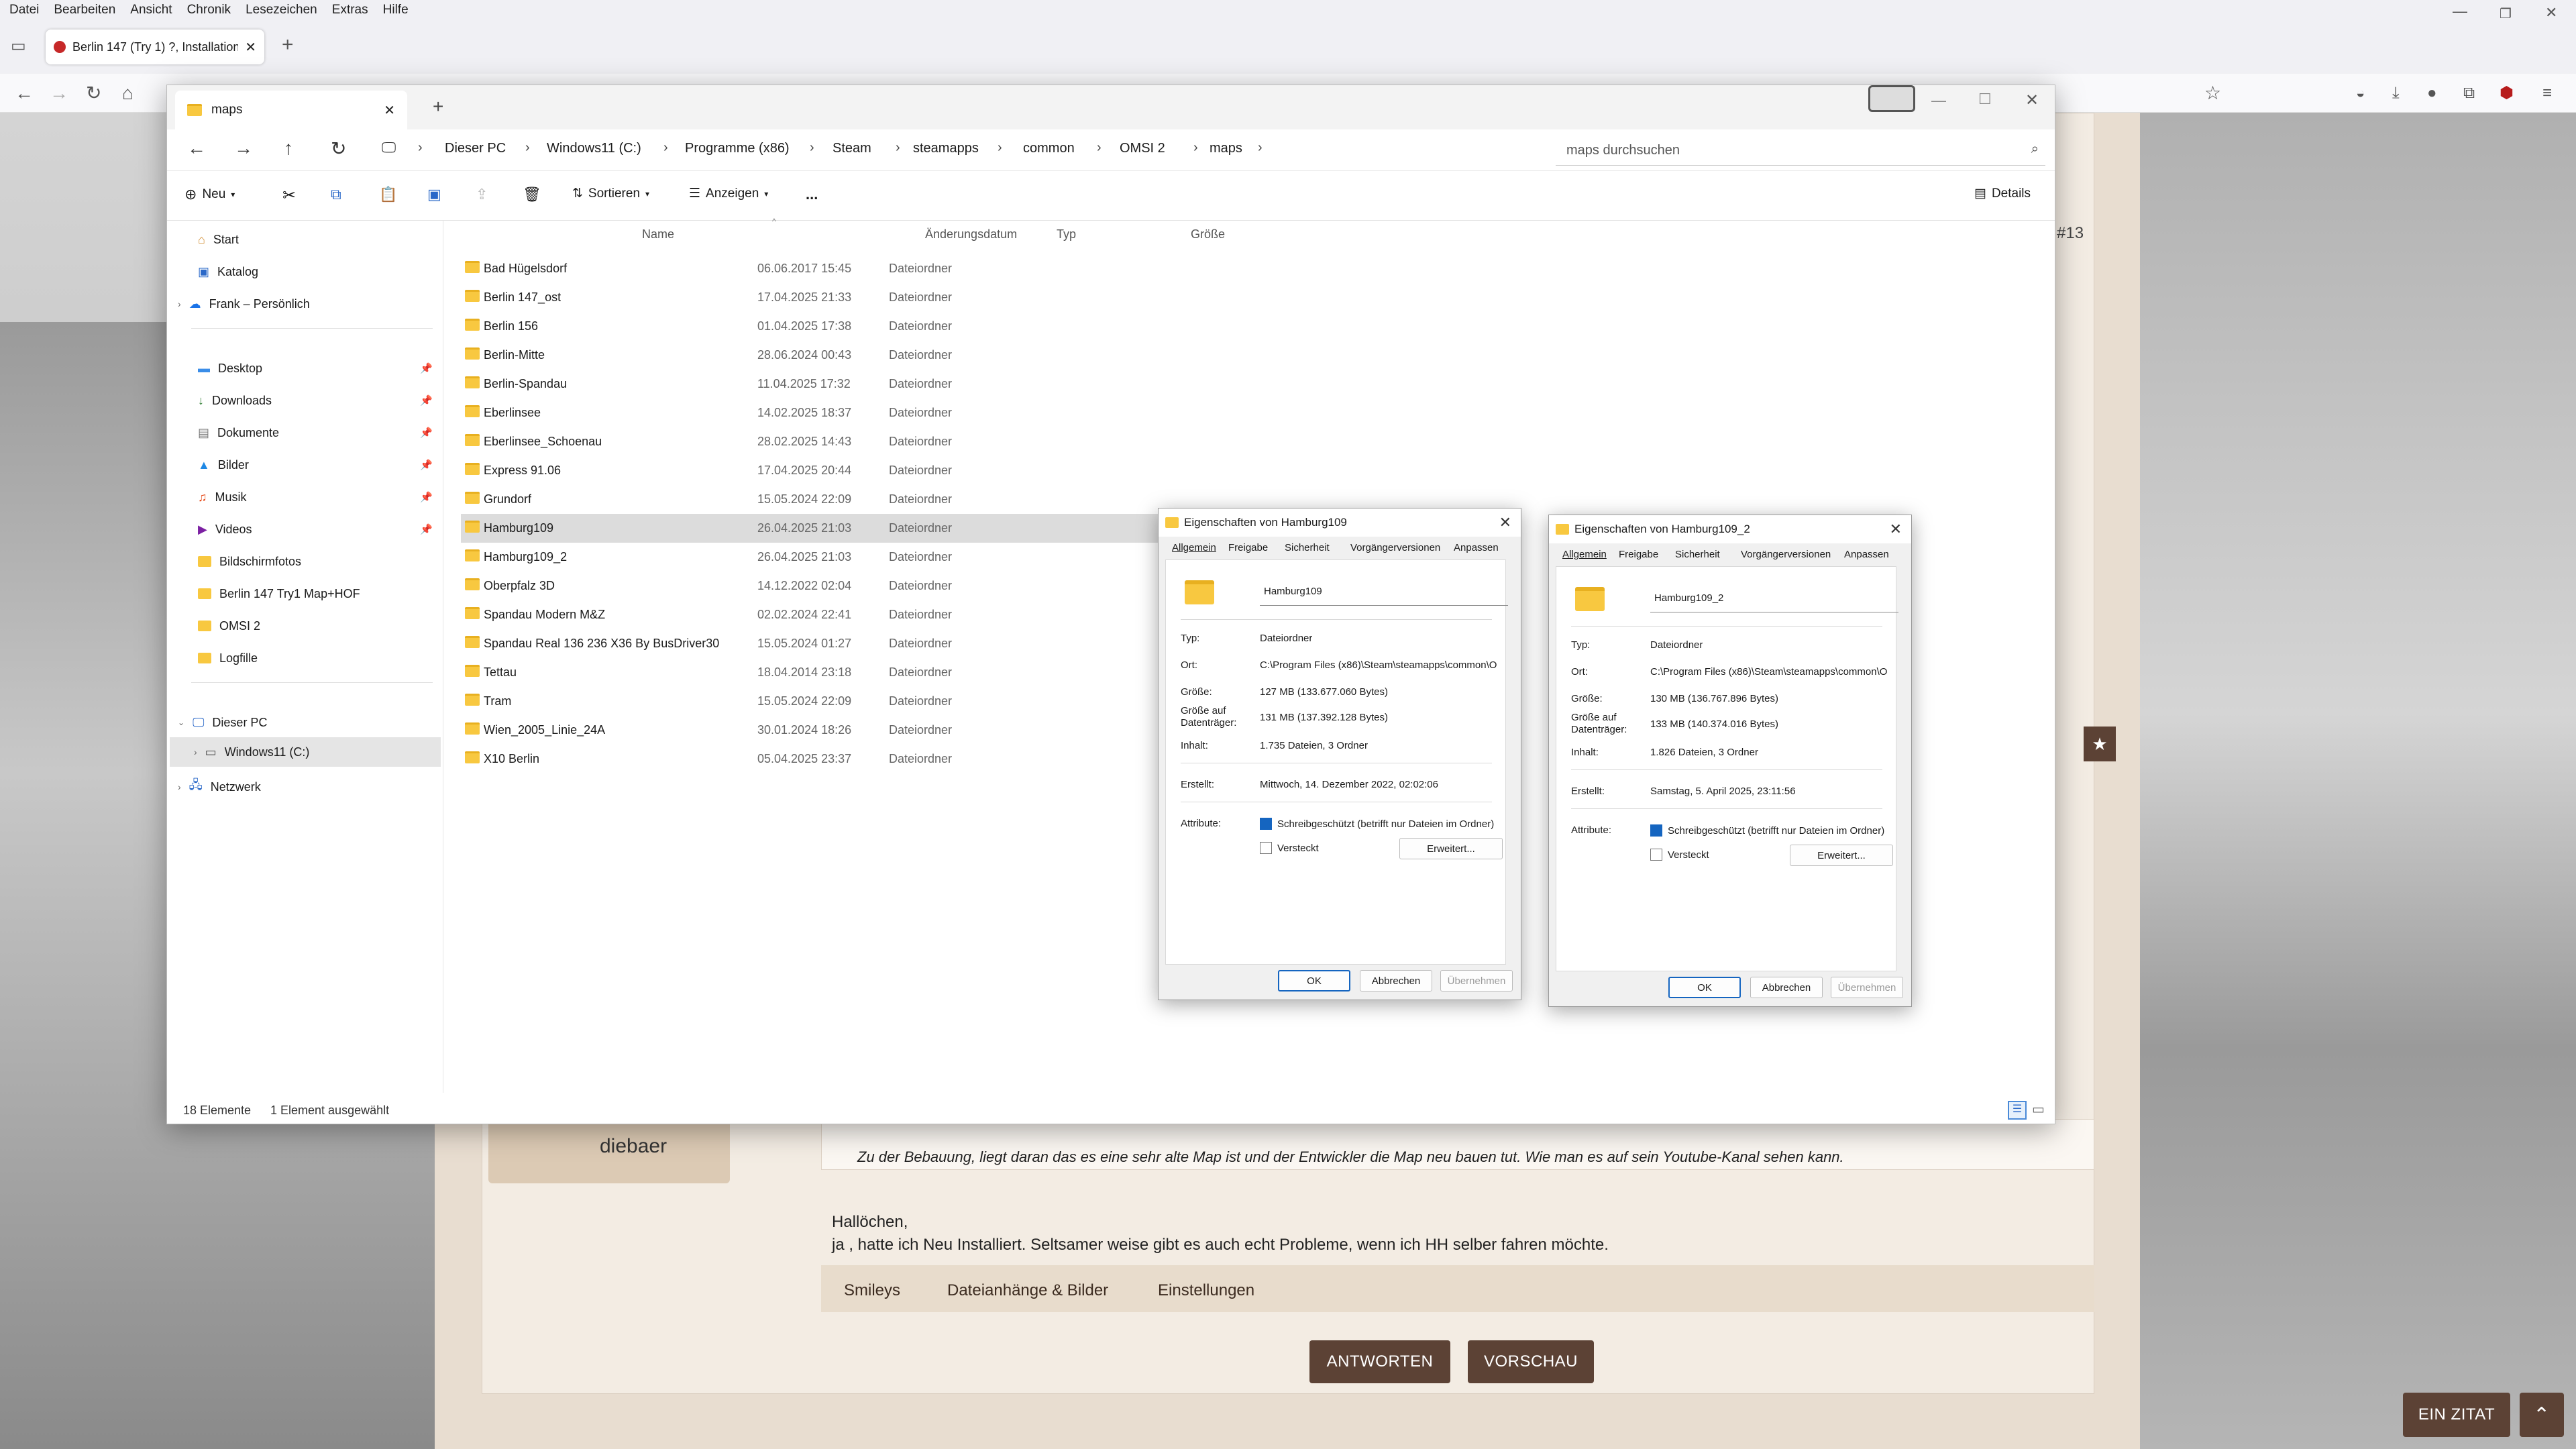 This screenshot has width=2576, height=1449. What do you see at coordinates (2469, 93) in the screenshot?
I see `extensions-icon: ⧉` at bounding box center [2469, 93].